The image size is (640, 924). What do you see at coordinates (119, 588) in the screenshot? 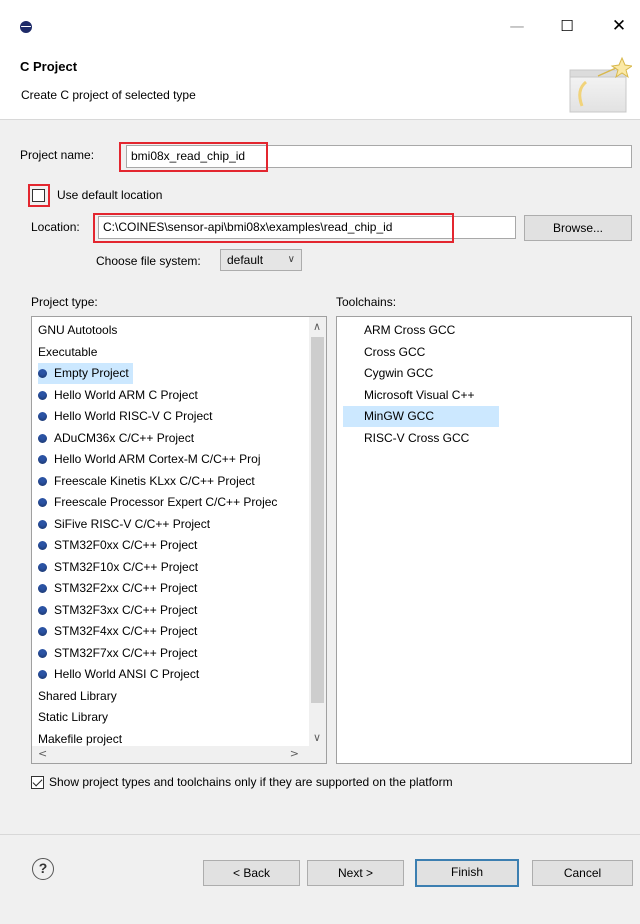
I see `project-type-item: STM32F2xx C/C++ Project` at bounding box center [119, 588].